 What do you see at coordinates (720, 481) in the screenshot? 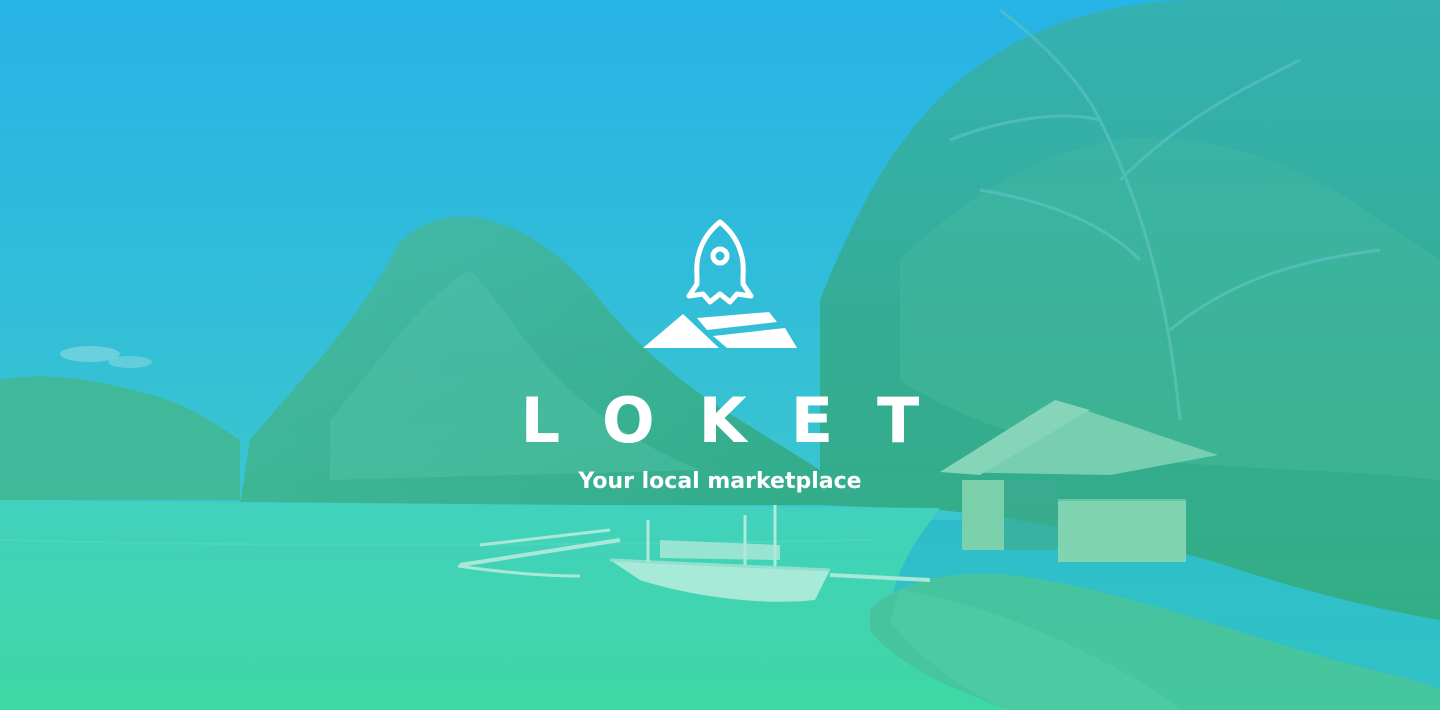
I see `brand-tagline: Your local marketplace` at bounding box center [720, 481].